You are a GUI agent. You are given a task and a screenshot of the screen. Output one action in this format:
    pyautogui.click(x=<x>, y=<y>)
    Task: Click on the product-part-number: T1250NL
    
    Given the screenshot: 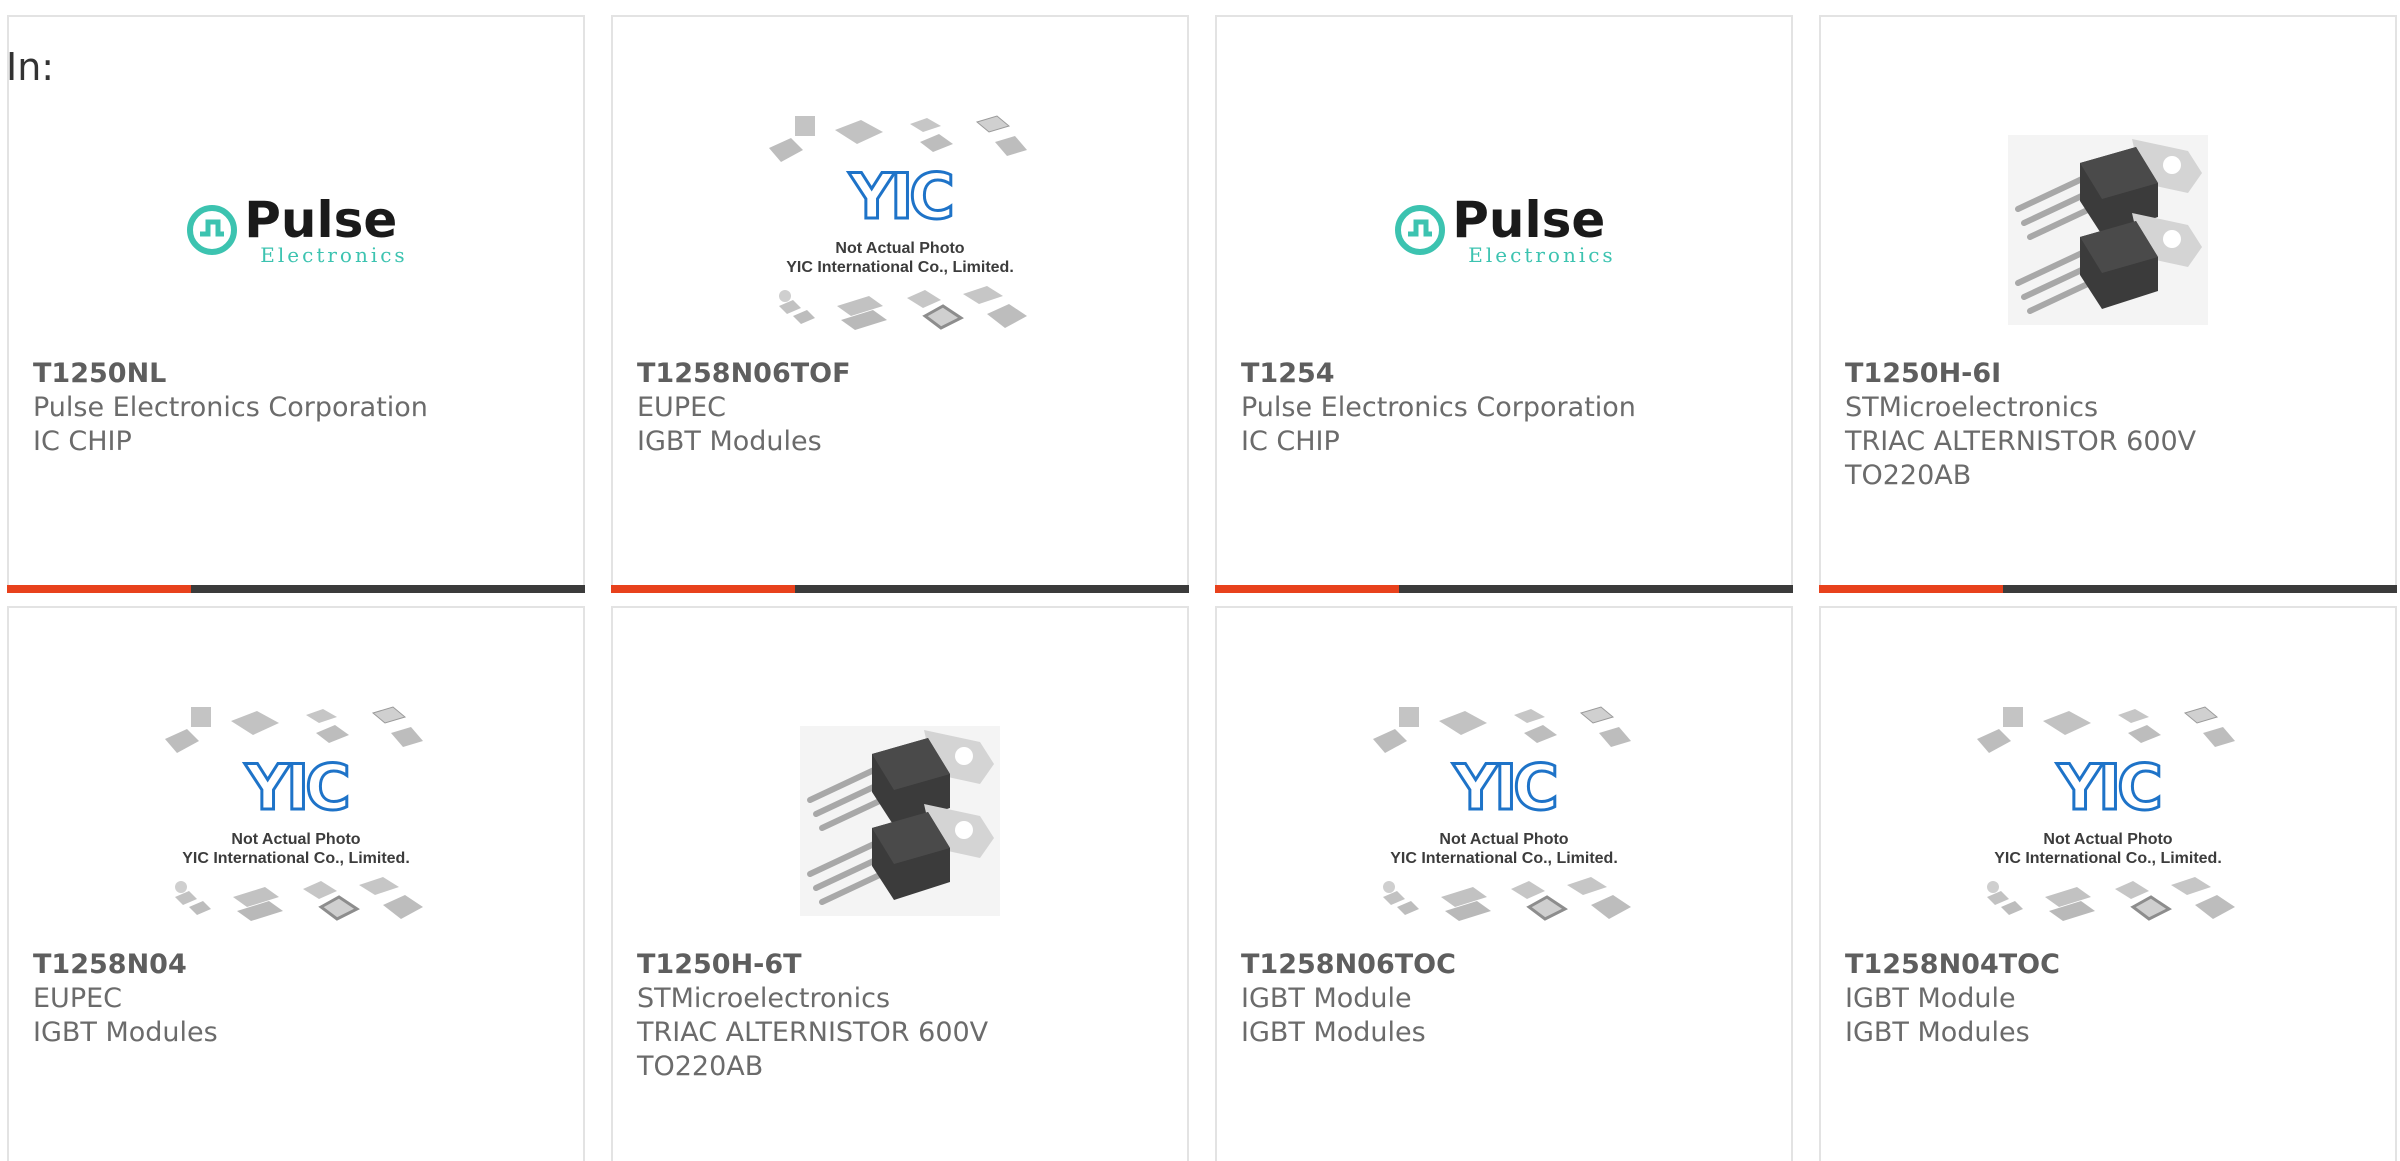 What is the action you would take?
    pyautogui.click(x=298, y=374)
    